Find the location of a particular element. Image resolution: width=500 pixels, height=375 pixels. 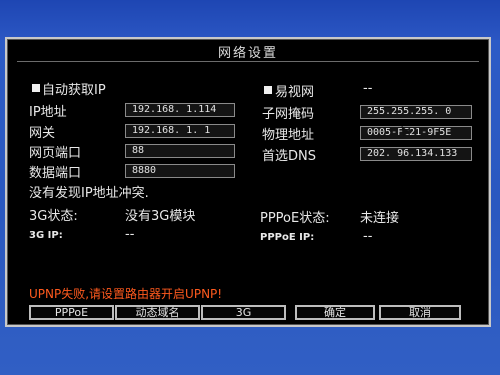

dhcp-checkbox is located at coordinates (36, 88).